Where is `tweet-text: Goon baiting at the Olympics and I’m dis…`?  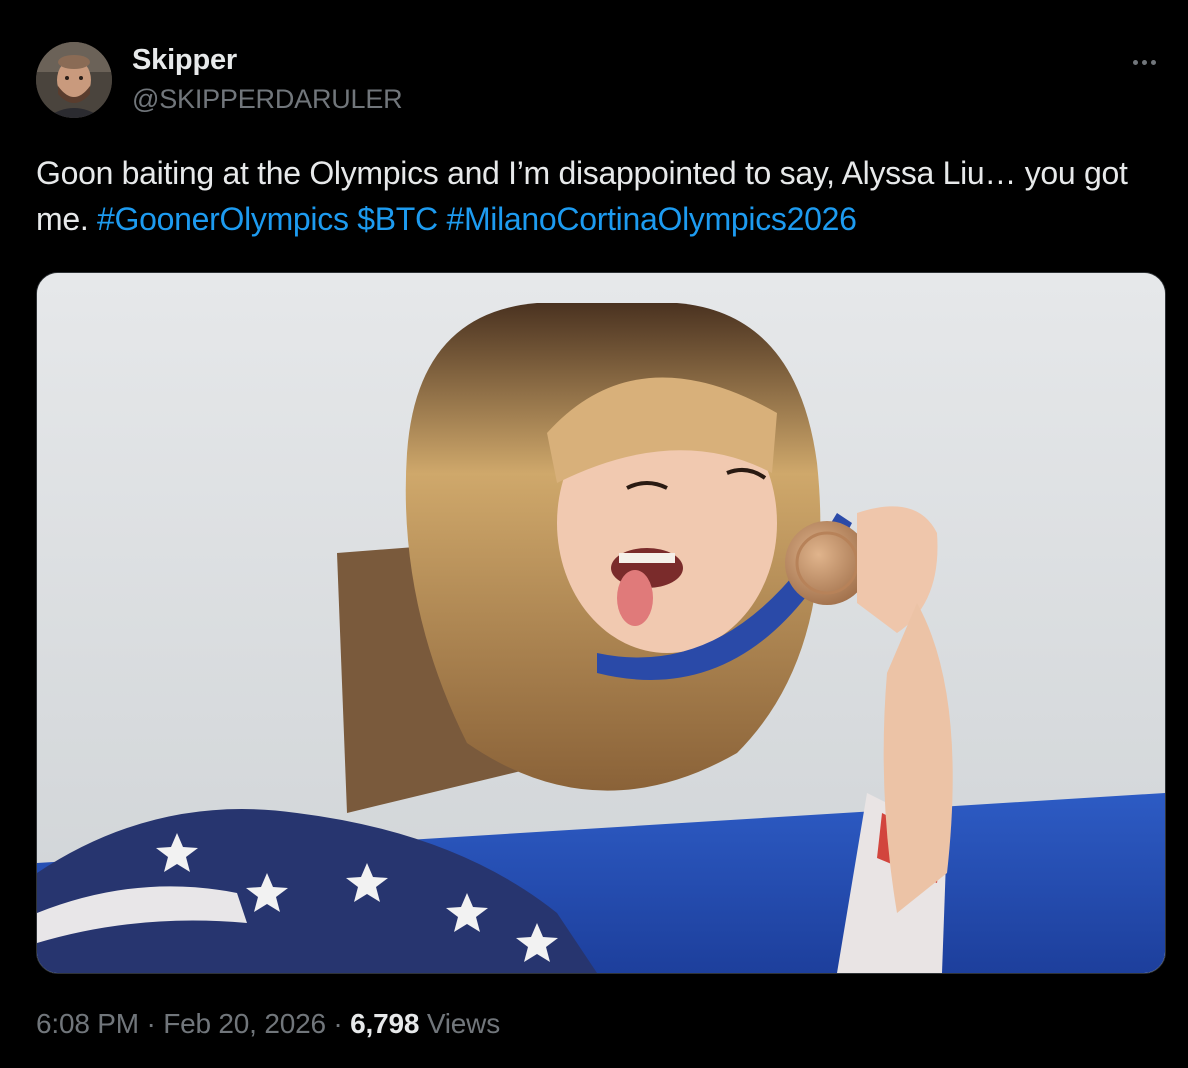 tweet-text: Goon baiting at the Olympics and I’m dis… is located at coordinates (596, 196).